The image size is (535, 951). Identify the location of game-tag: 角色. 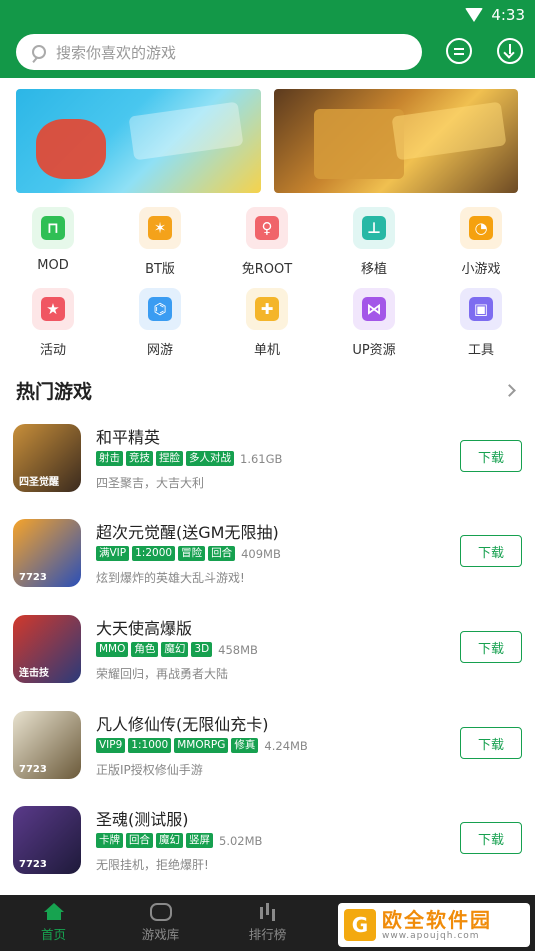
(145, 649).